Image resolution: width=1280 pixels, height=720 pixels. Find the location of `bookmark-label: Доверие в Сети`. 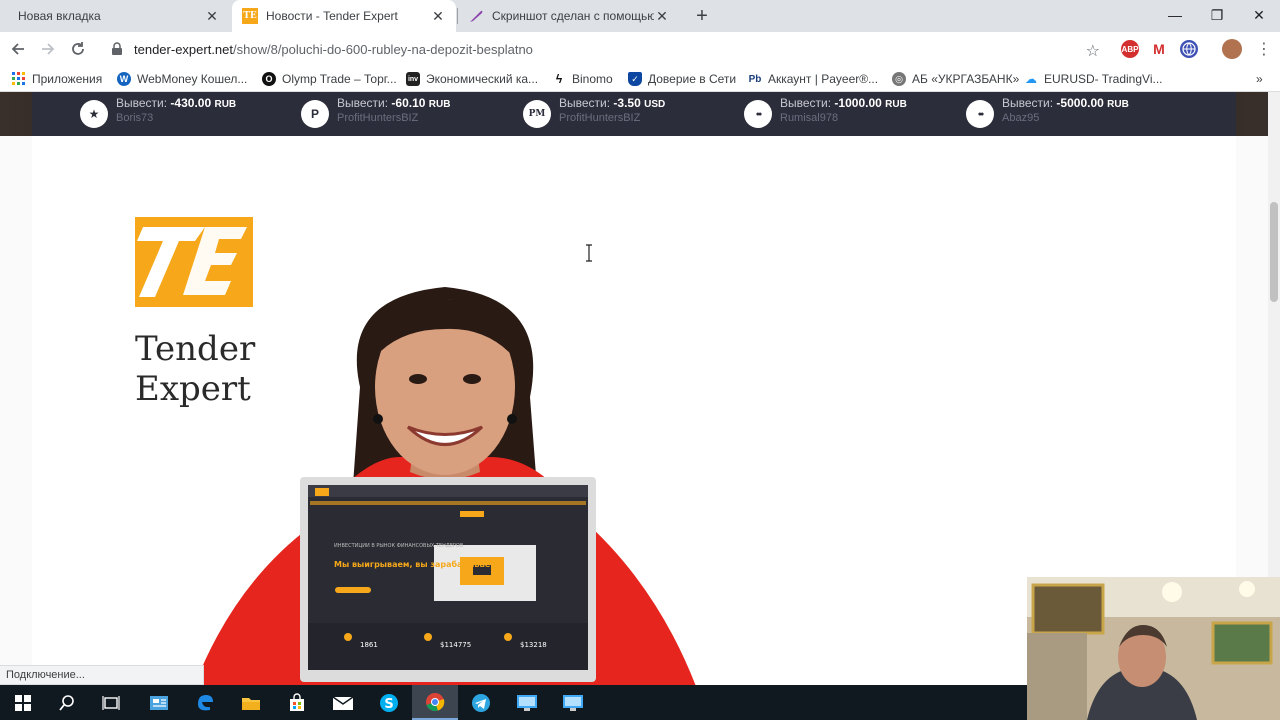

bookmark-label: Доверие в Сети is located at coordinates (692, 79).